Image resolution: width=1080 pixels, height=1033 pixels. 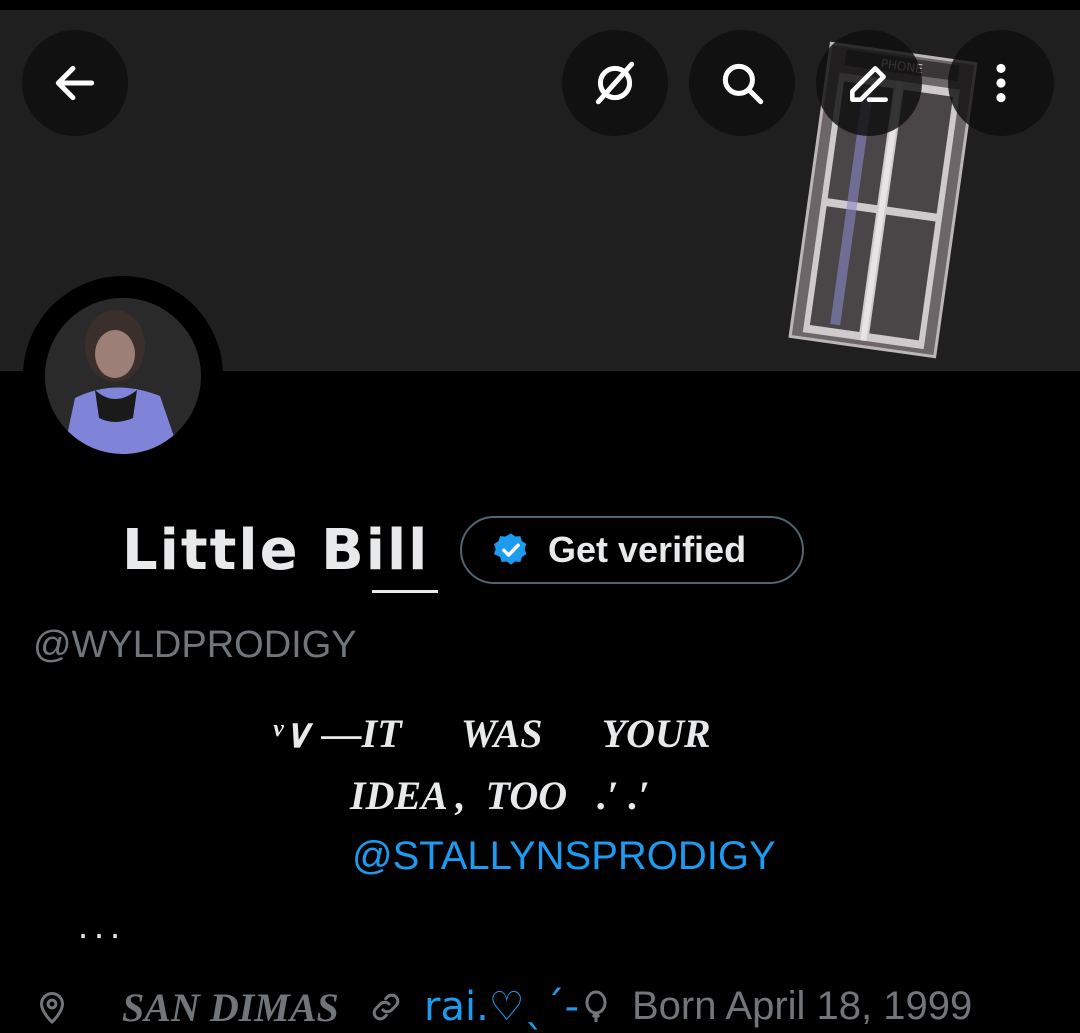 I want to click on bio-mention-link: @STALLYNSPRODIGY, so click(x=564, y=856).